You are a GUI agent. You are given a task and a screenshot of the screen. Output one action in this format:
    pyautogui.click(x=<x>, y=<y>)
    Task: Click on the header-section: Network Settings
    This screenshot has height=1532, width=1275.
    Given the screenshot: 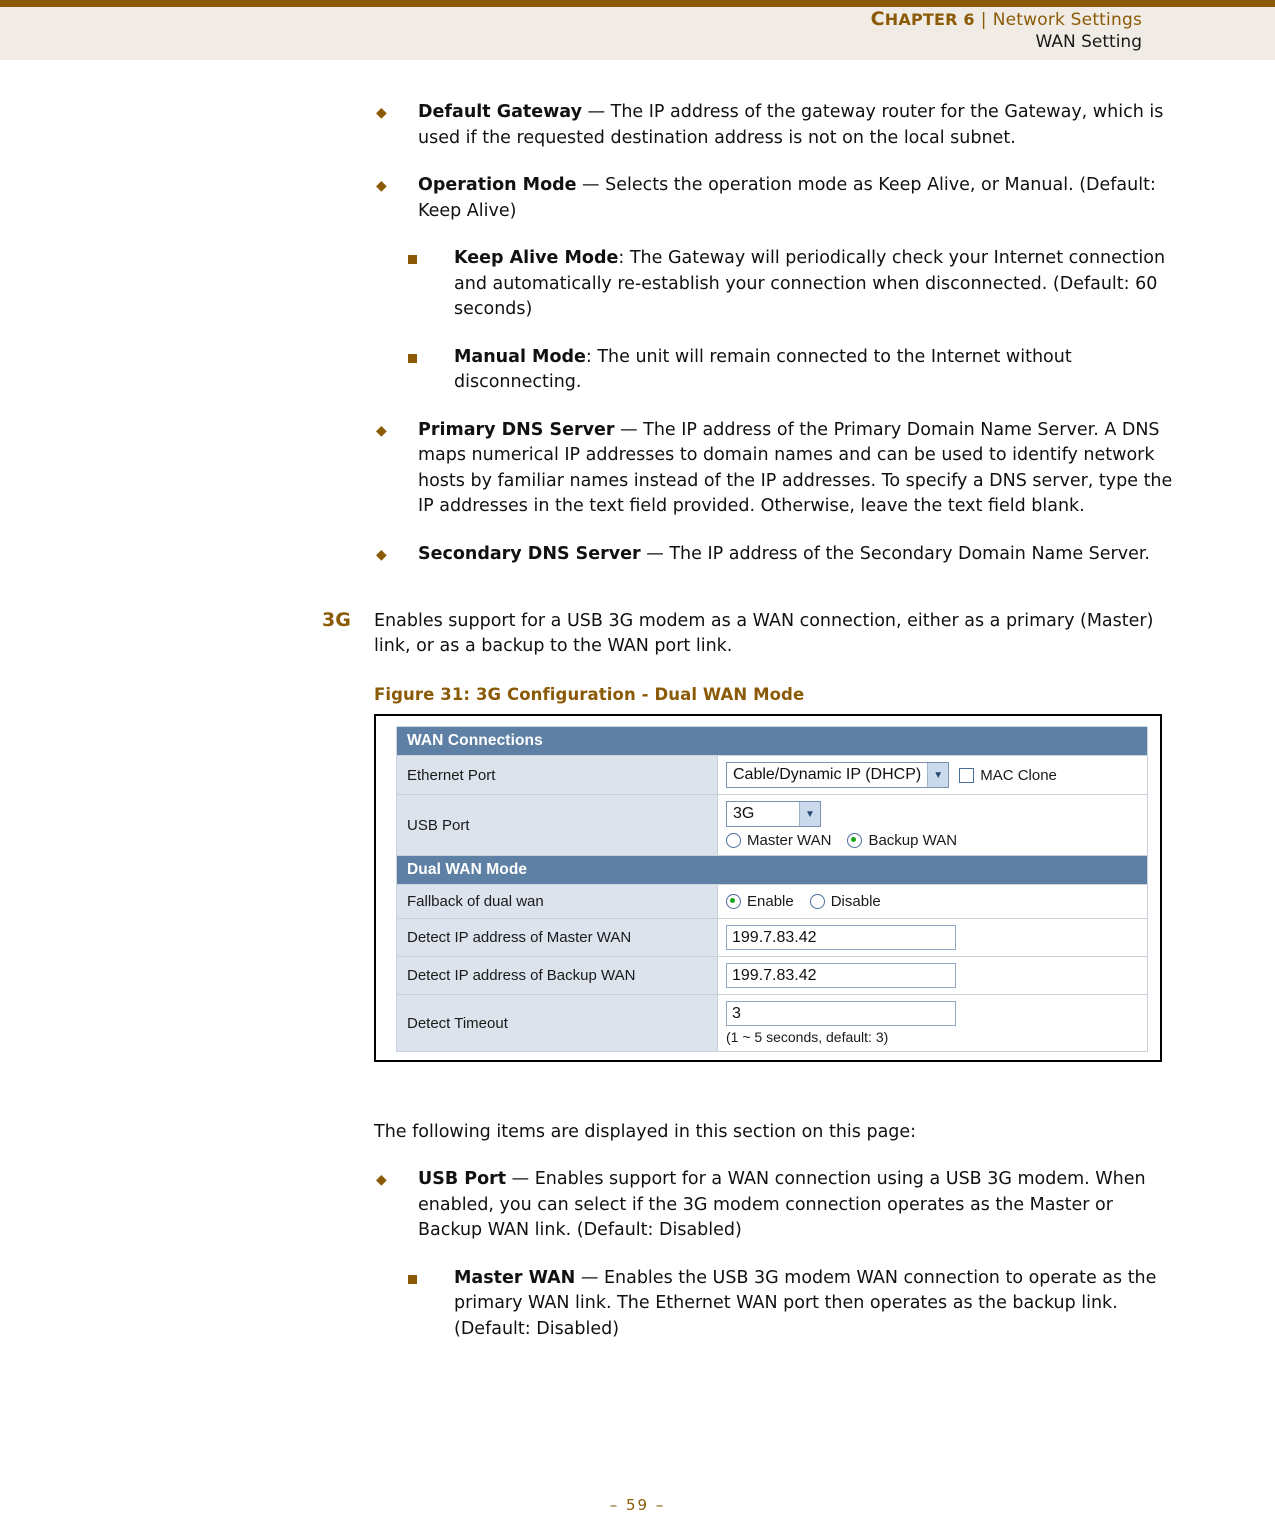 What is the action you would take?
    pyautogui.click(x=1067, y=20)
    